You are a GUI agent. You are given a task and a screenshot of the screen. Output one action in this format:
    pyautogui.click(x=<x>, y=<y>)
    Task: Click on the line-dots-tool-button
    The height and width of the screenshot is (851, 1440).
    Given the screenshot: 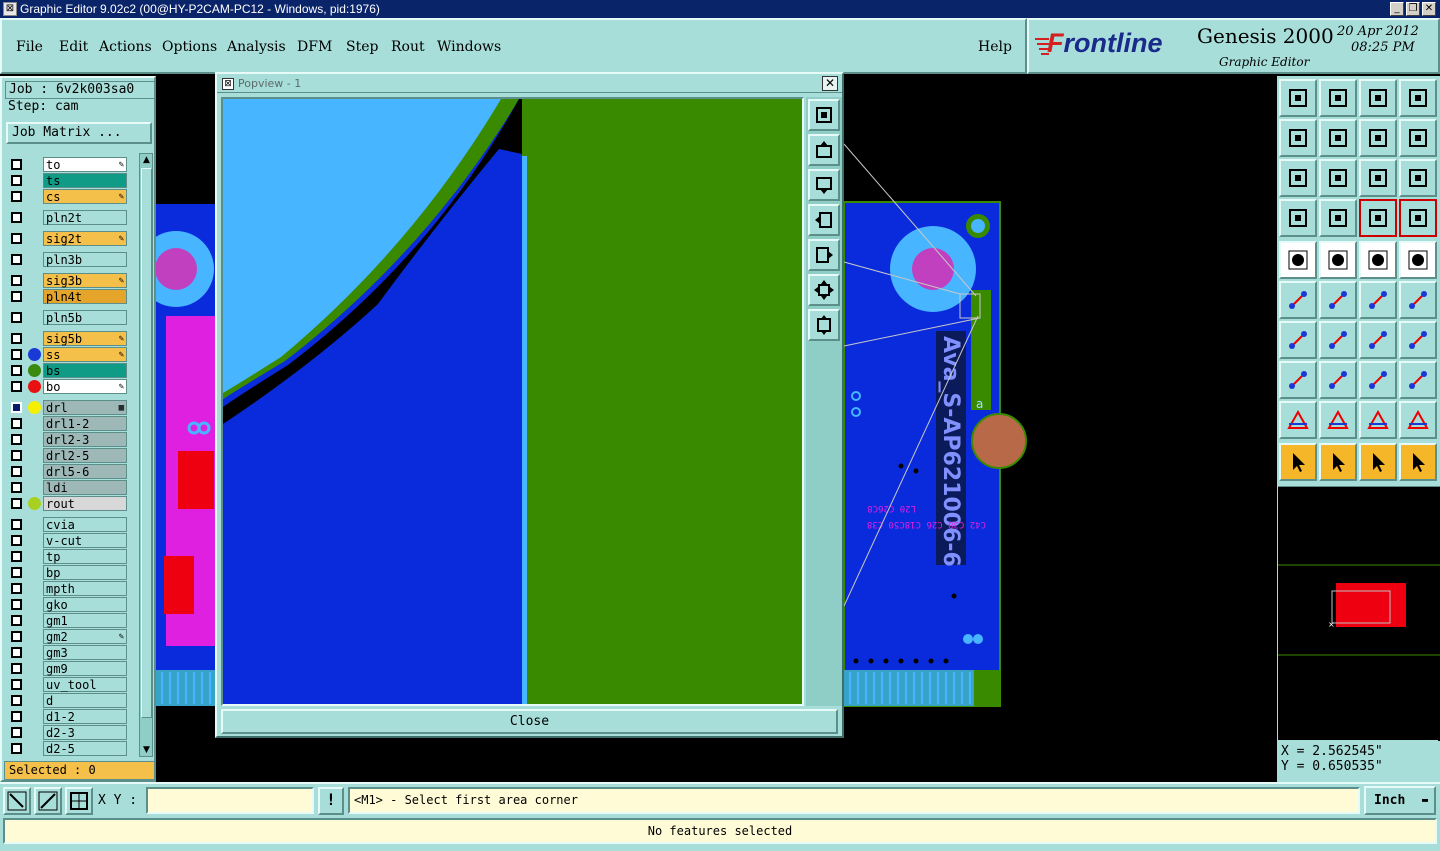 What is the action you would take?
    pyautogui.click(x=1378, y=300)
    